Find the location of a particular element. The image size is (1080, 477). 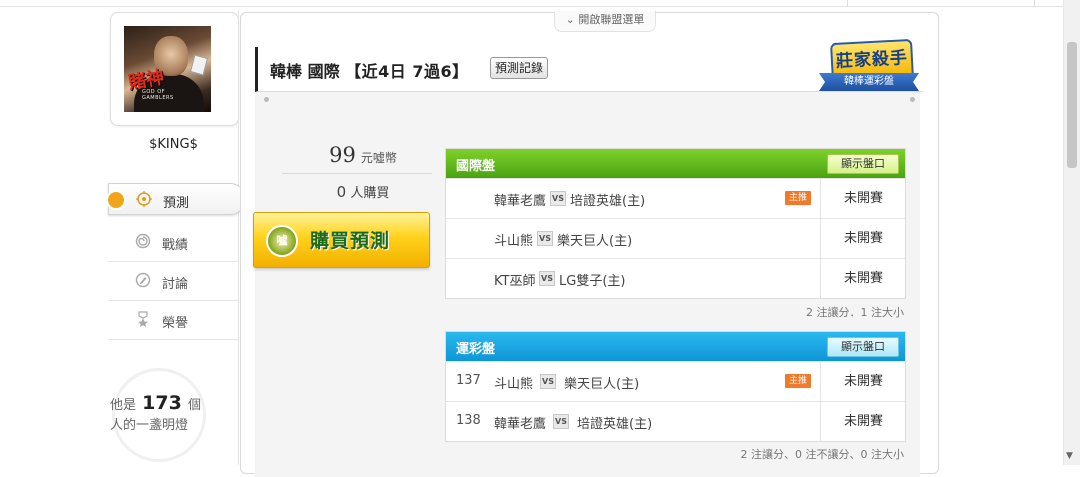

top-rule is located at coordinates (532, 3).